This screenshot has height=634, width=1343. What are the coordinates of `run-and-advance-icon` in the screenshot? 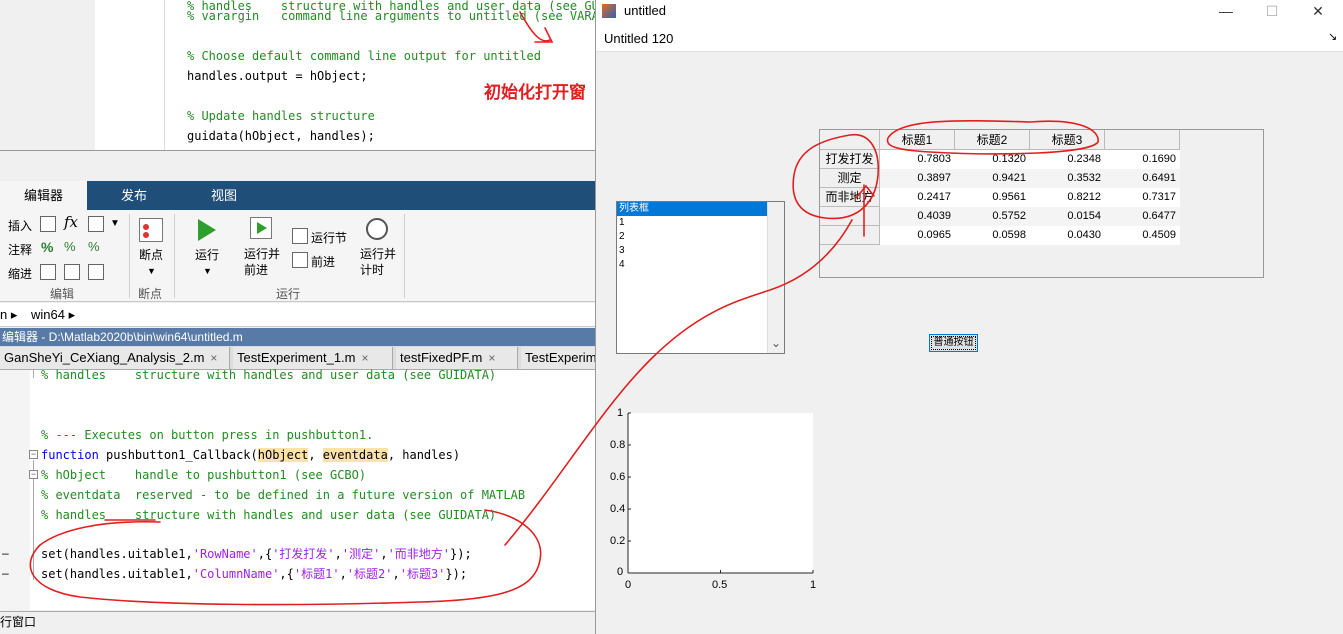 It's located at (261, 228).